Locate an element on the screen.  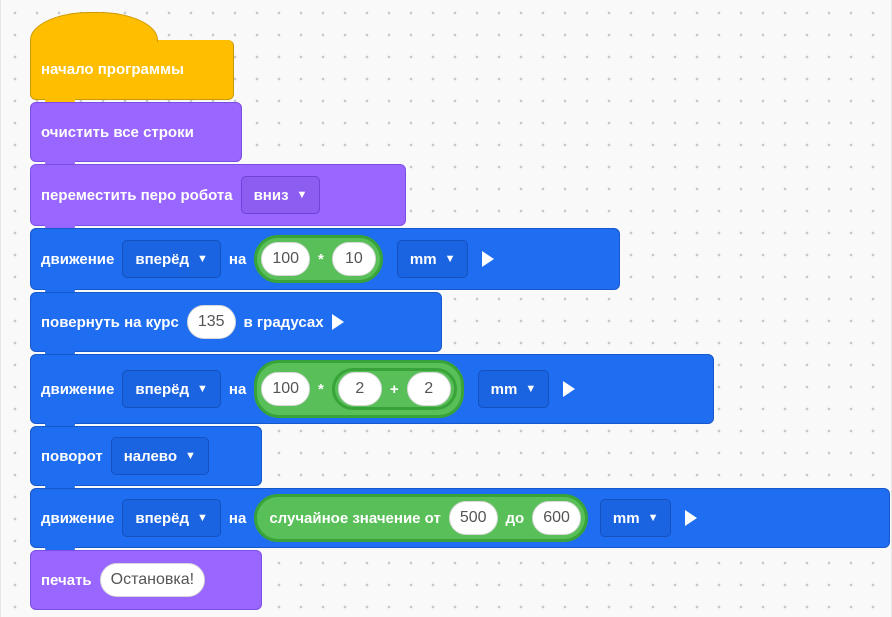
degrees-label: в градусах is located at coordinates (283, 322).